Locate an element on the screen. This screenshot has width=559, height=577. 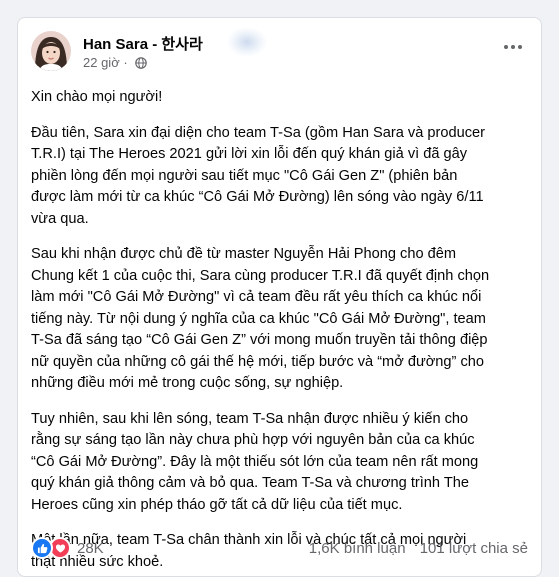
shares-count: 101 lượt chia sẻ is located at coordinates (474, 548).